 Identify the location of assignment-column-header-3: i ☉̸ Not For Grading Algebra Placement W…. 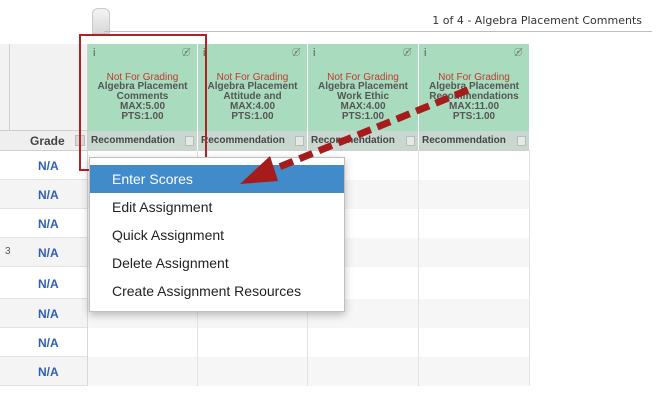
(363, 87).